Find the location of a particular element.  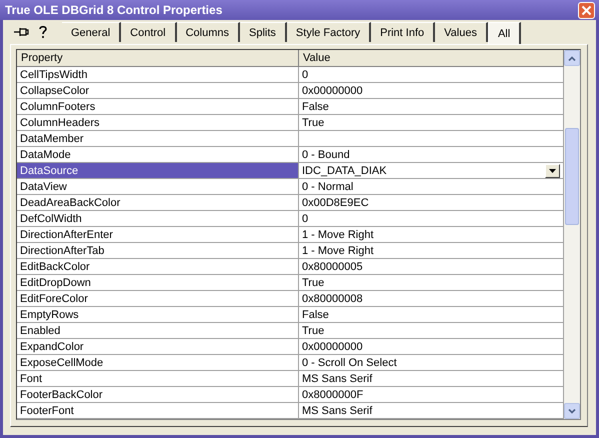

property-value: IDC_DATA_DIAK is located at coordinates (344, 170).